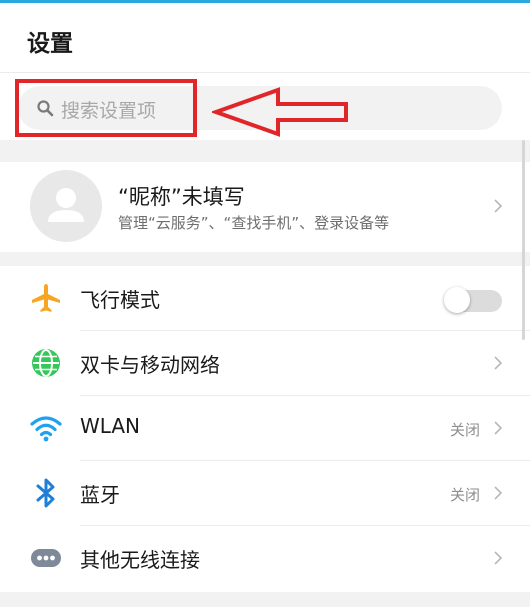 This screenshot has width=530, height=607. I want to click on avatar, so click(66, 206).